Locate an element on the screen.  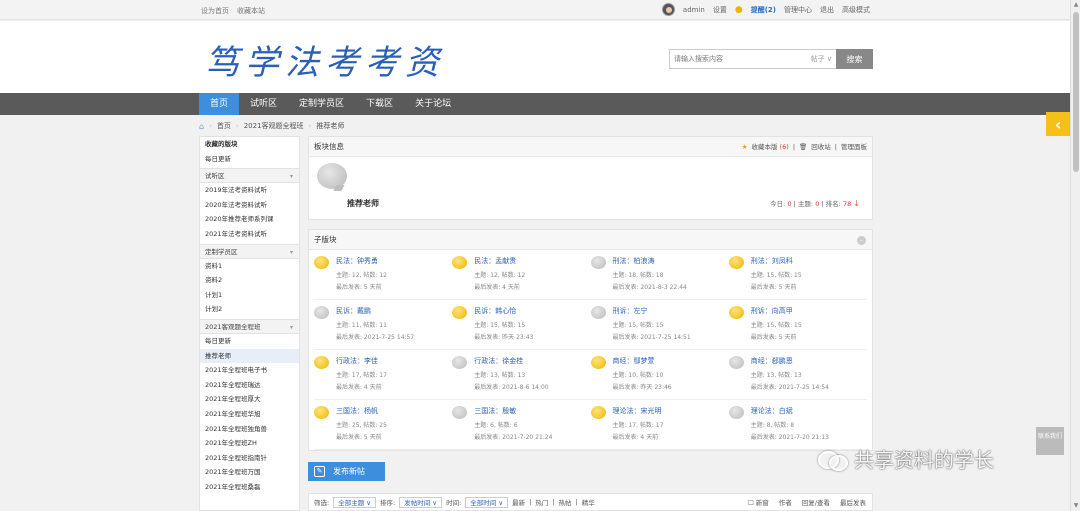
filter-hot: 热门 is located at coordinates (541, 502).